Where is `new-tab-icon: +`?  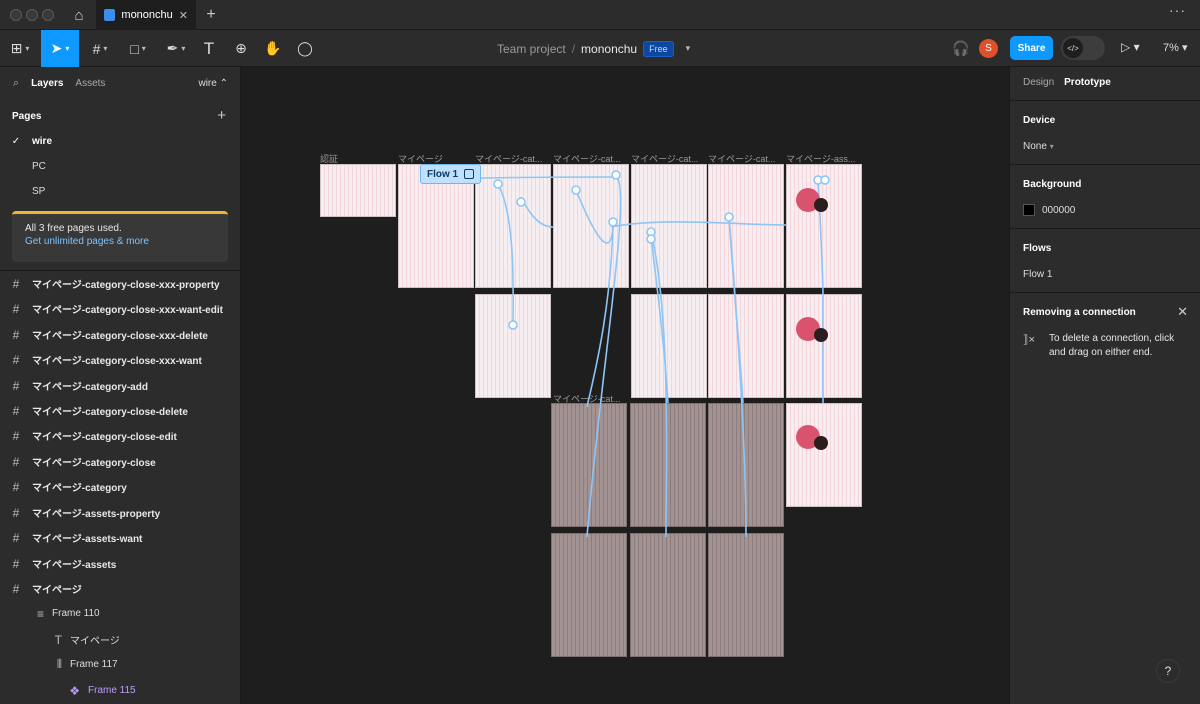 new-tab-icon: + is located at coordinates (211, 15).